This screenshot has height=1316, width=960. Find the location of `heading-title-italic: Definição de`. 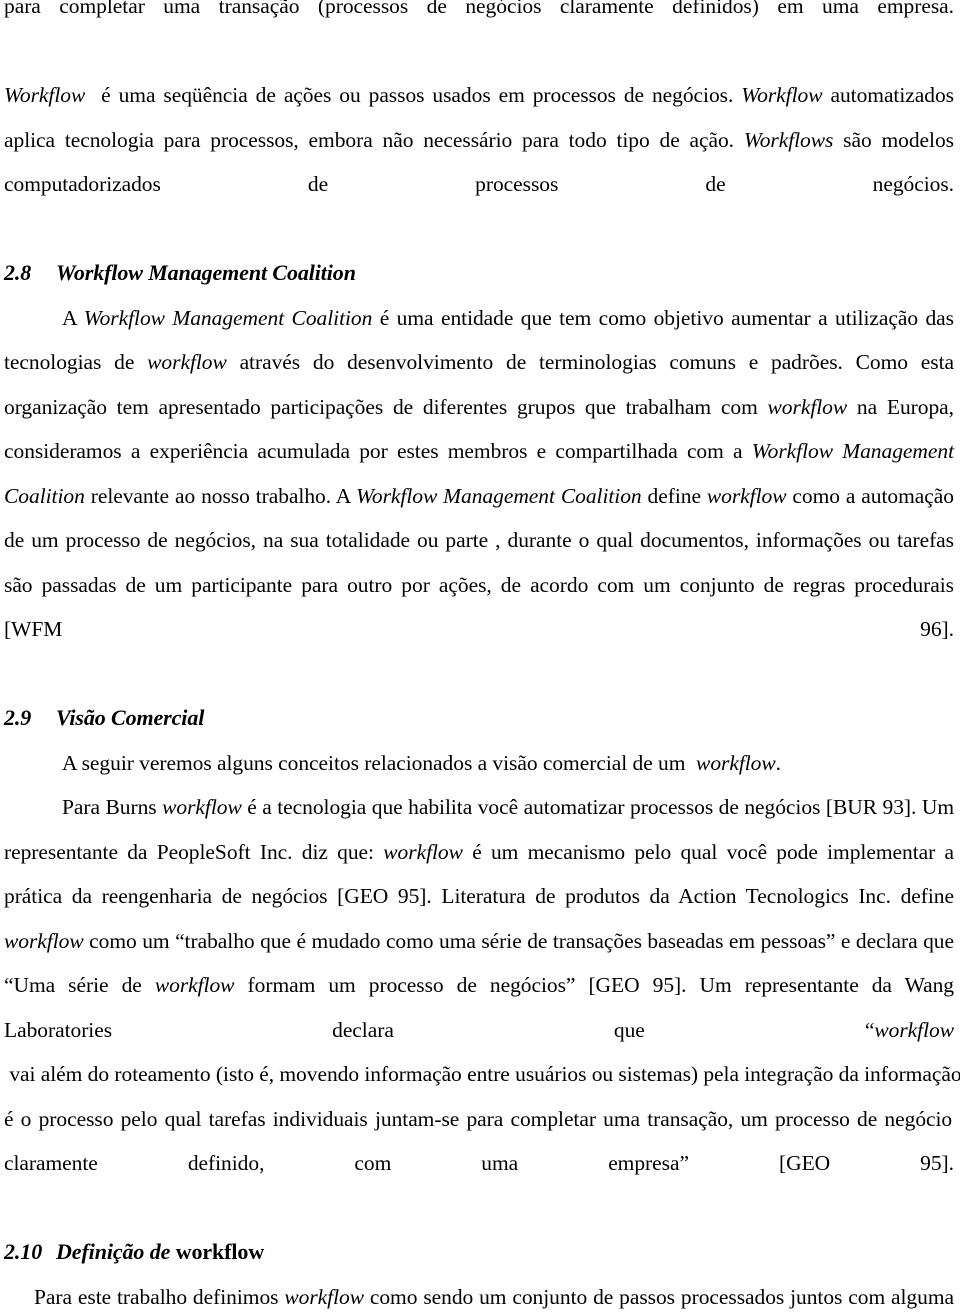

heading-title-italic: Definição de is located at coordinates (113, 1251).